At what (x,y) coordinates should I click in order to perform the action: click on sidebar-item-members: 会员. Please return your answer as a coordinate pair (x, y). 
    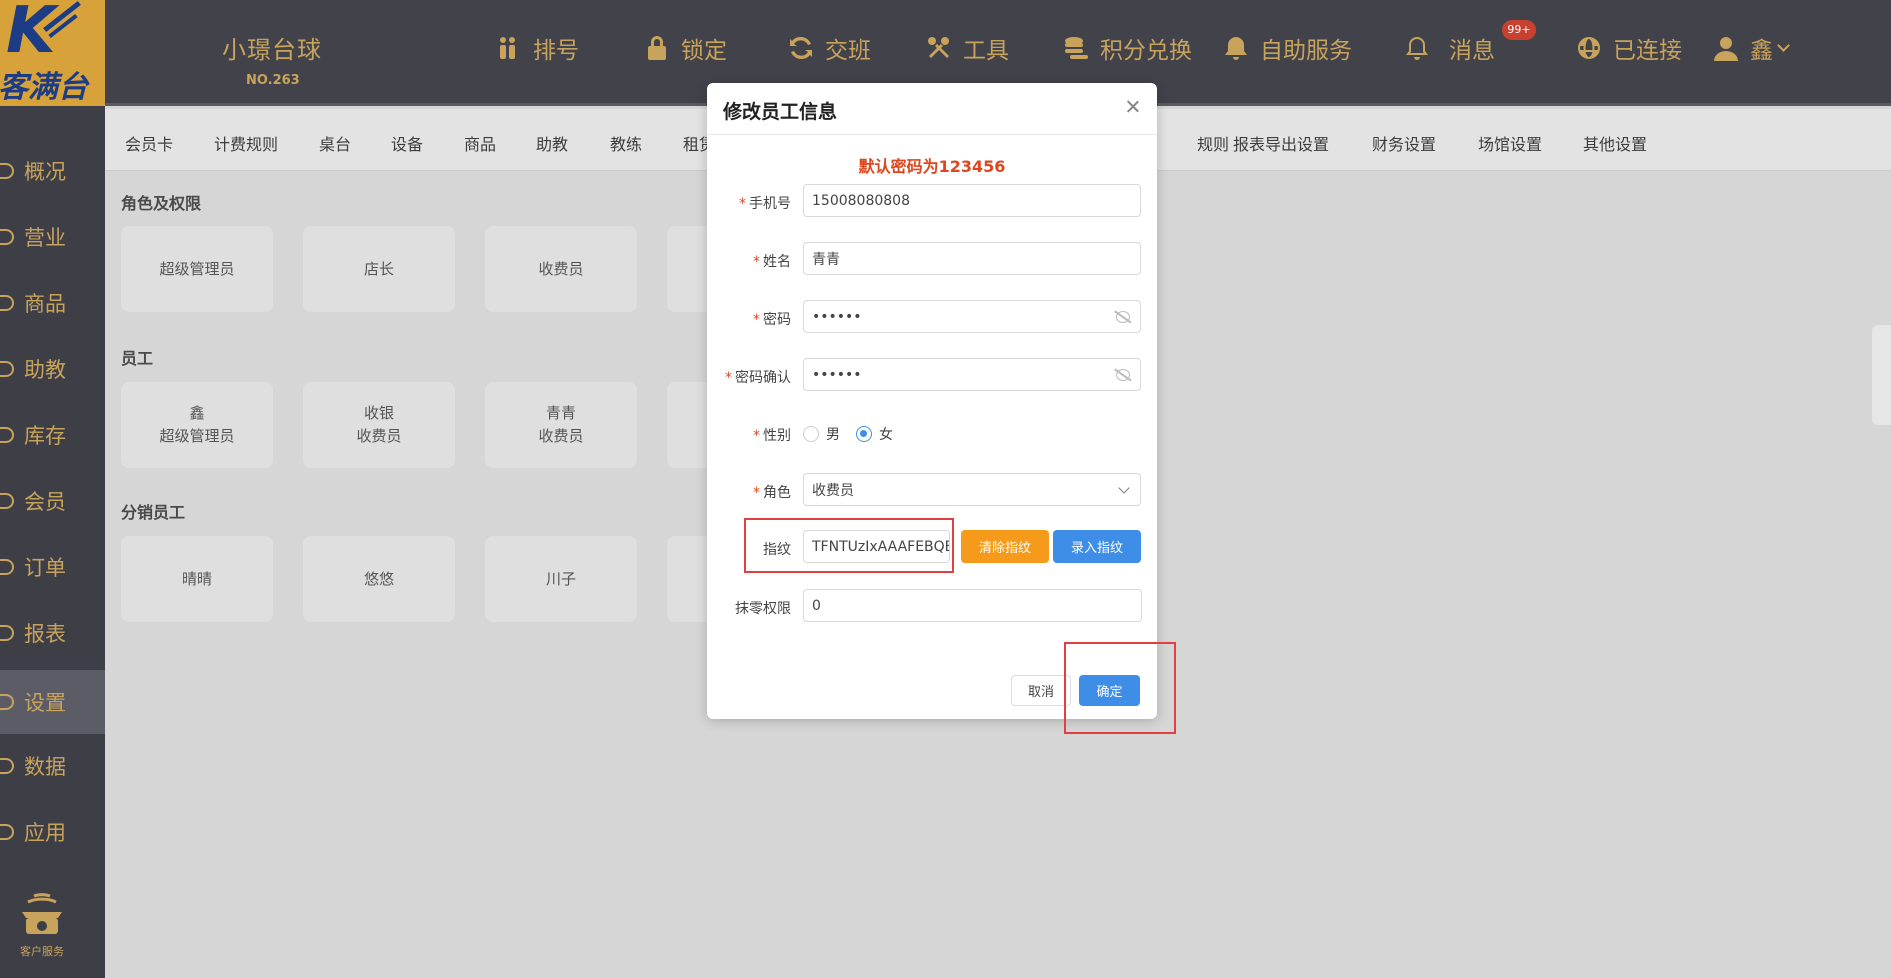
    Looking at the image, I should click on (52, 501).